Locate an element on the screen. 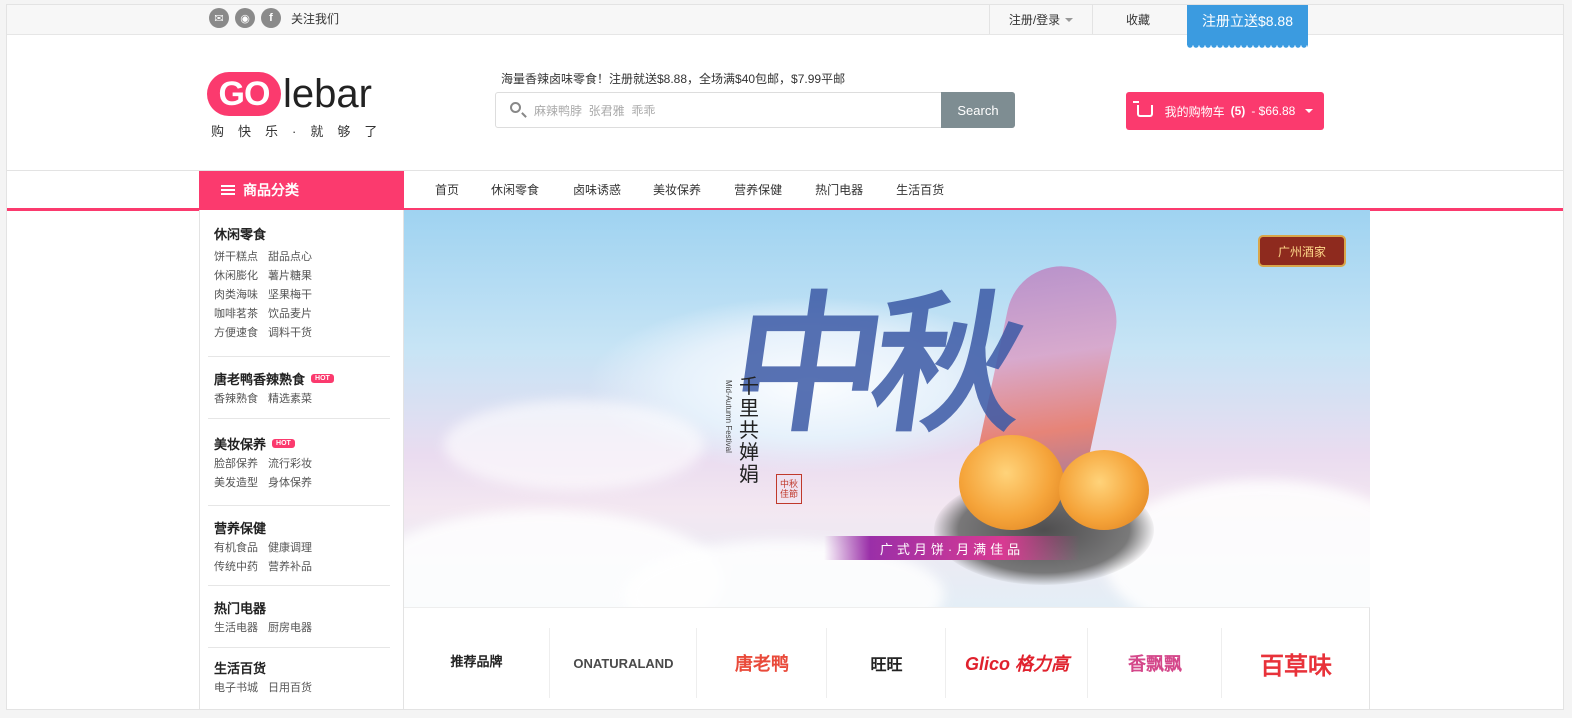 The width and height of the screenshot is (1572, 718). favorite-link: 收藏 is located at coordinates (1138, 19).